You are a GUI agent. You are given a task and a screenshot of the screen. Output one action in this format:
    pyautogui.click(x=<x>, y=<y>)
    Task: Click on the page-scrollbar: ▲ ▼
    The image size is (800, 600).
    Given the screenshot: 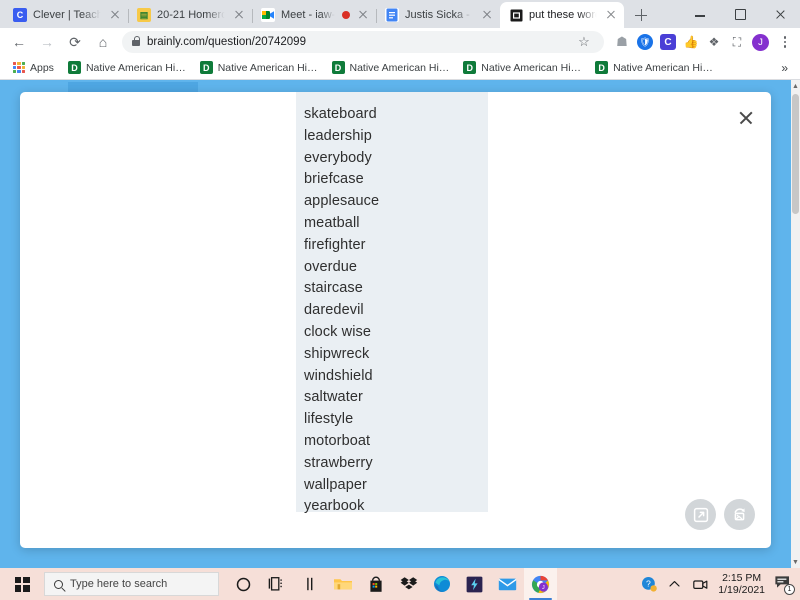 What is the action you would take?
    pyautogui.click(x=795, y=324)
    